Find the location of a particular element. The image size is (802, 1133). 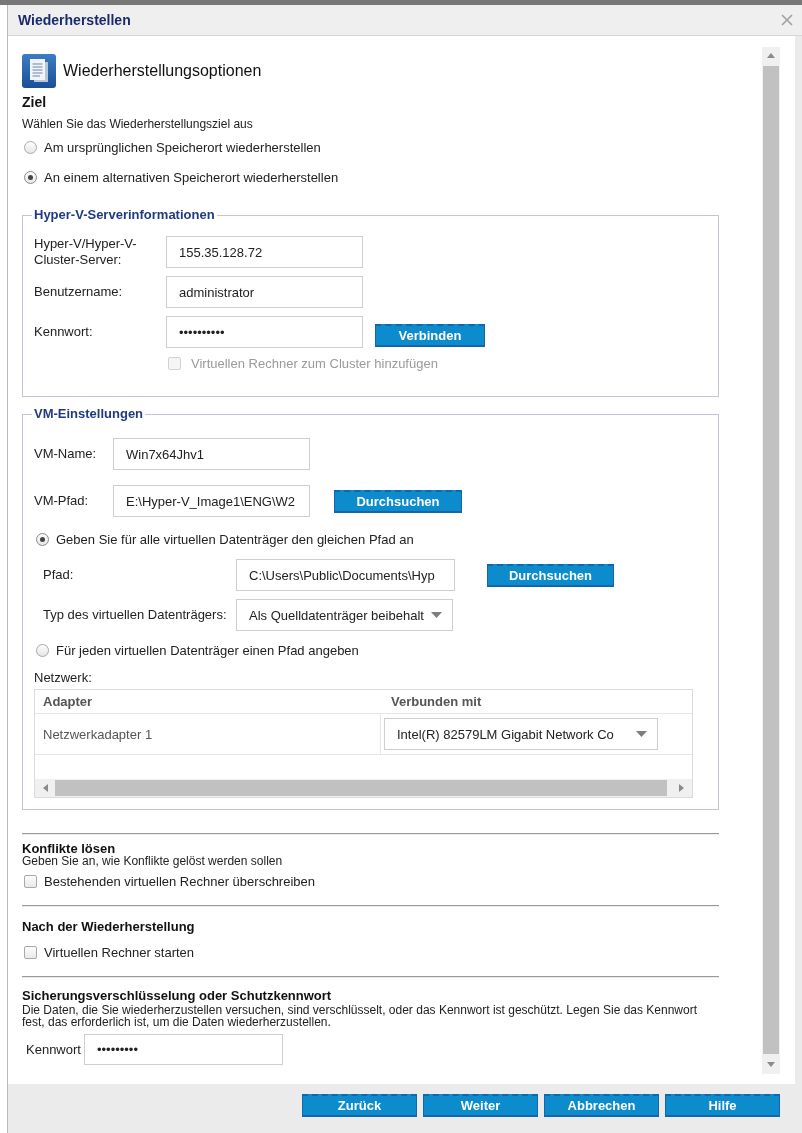

field-label: Netzwerk: is located at coordinates (63, 678).